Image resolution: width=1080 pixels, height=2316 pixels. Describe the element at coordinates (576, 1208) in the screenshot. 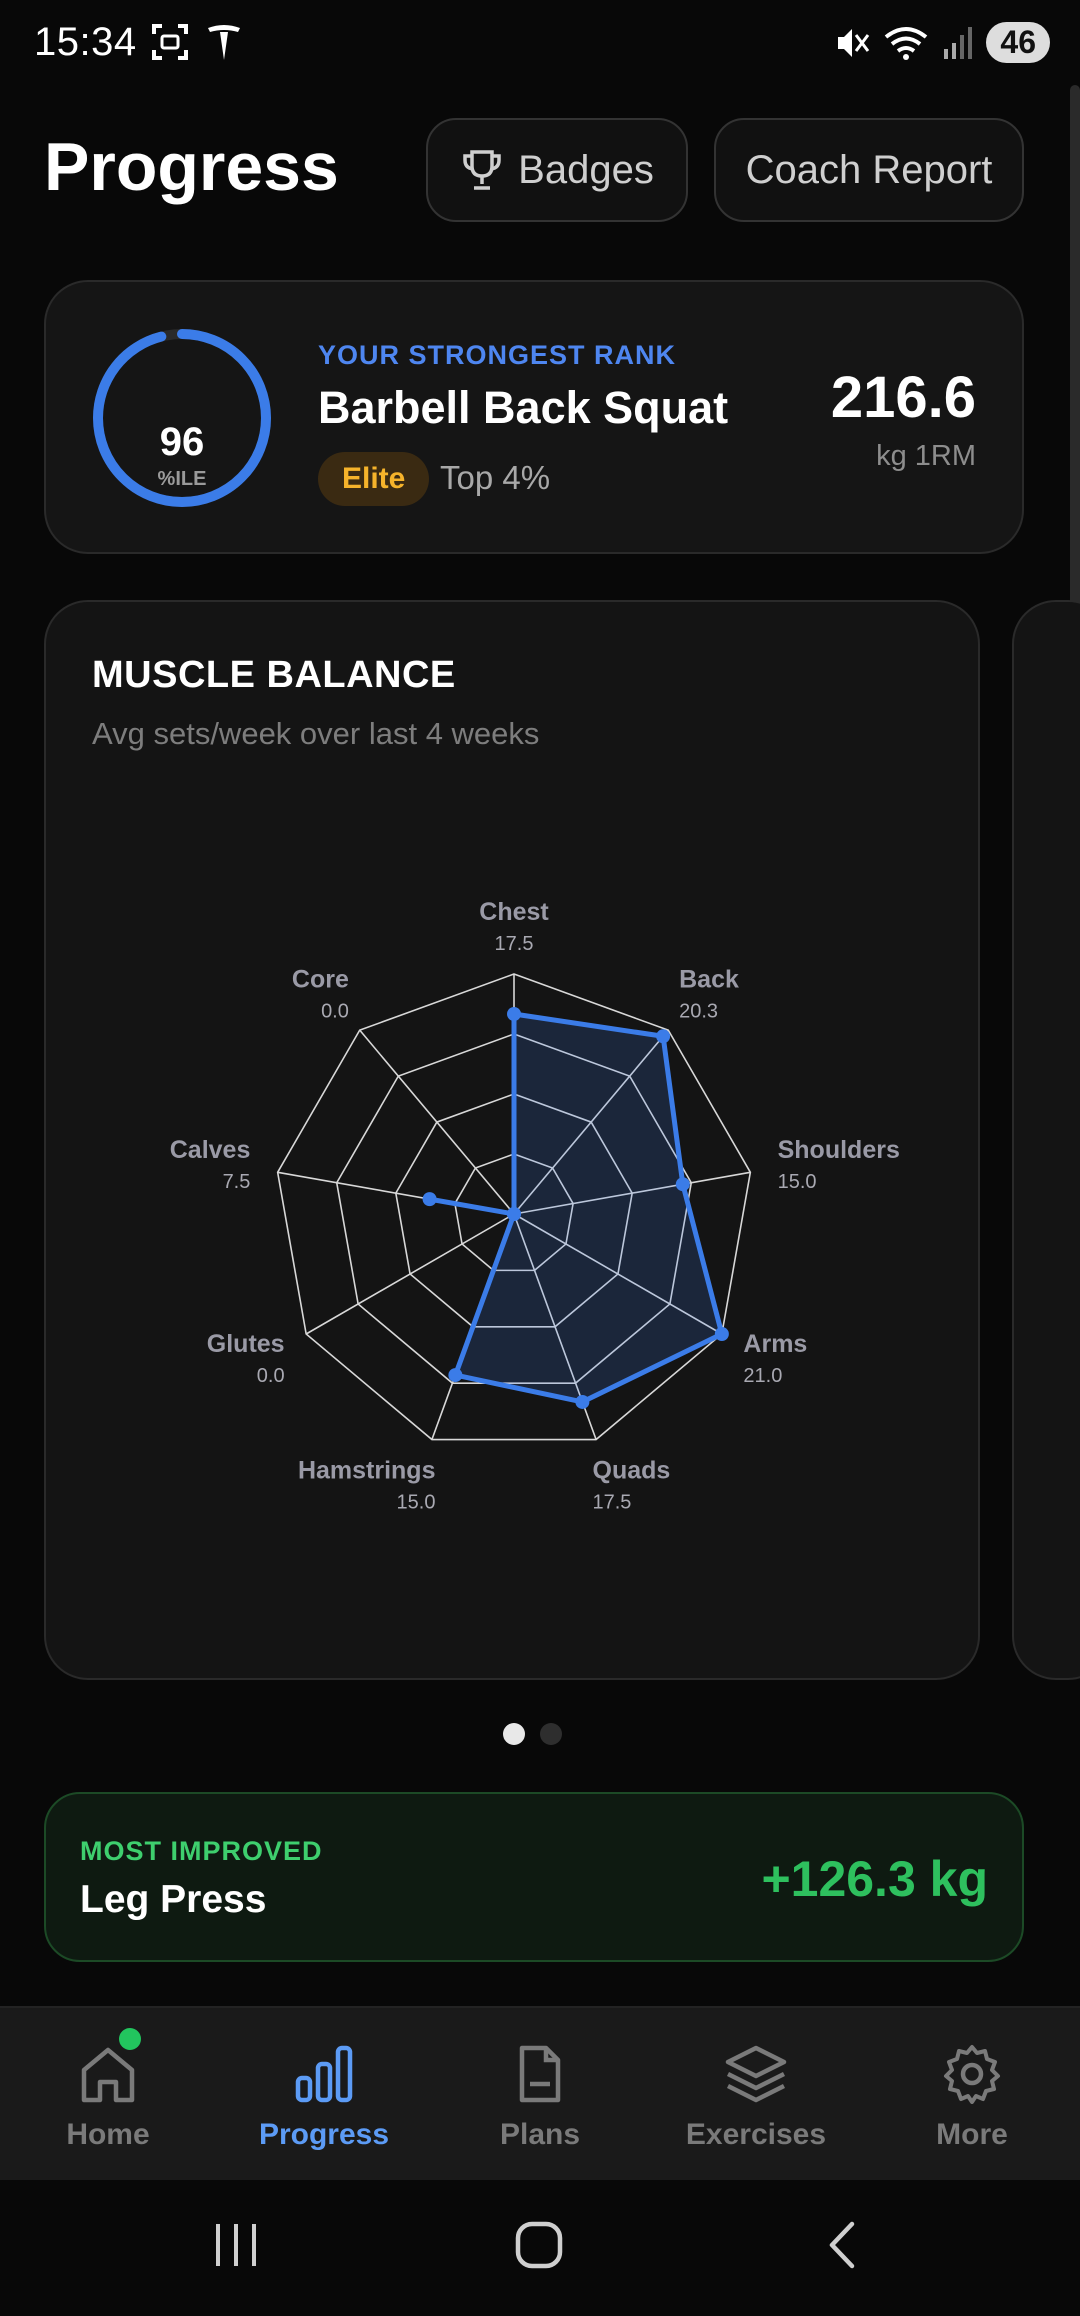

I see `radar-series-area` at that location.